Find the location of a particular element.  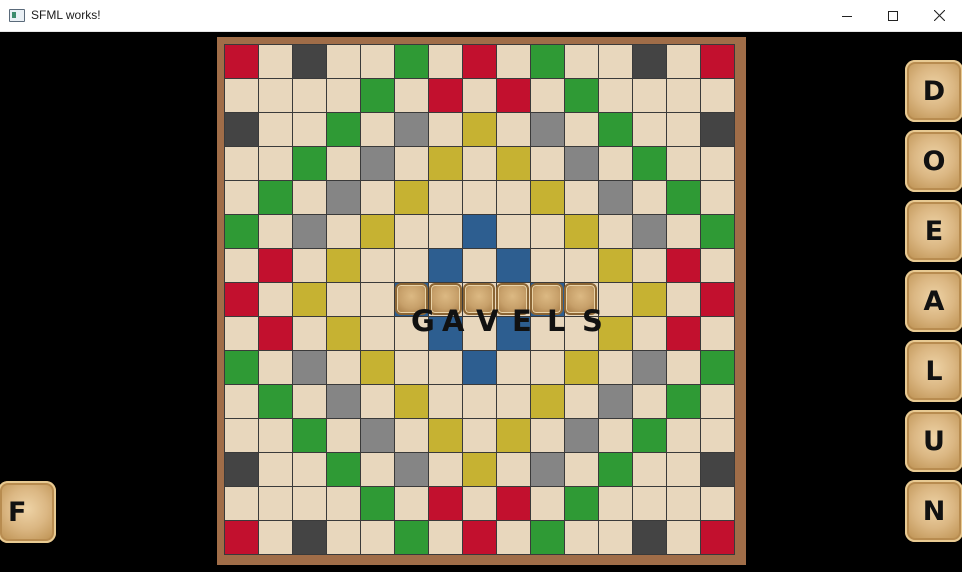

rack-tile: N is located at coordinates (933, 511).